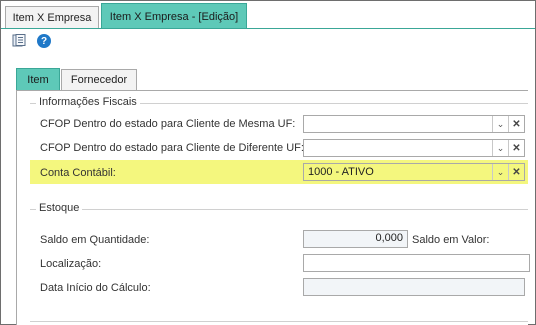 Image resolution: width=536 pixels, height=325 pixels. Describe the element at coordinates (355, 239) in the screenshot. I see `saldo-quantidade-field: 0,000` at that location.